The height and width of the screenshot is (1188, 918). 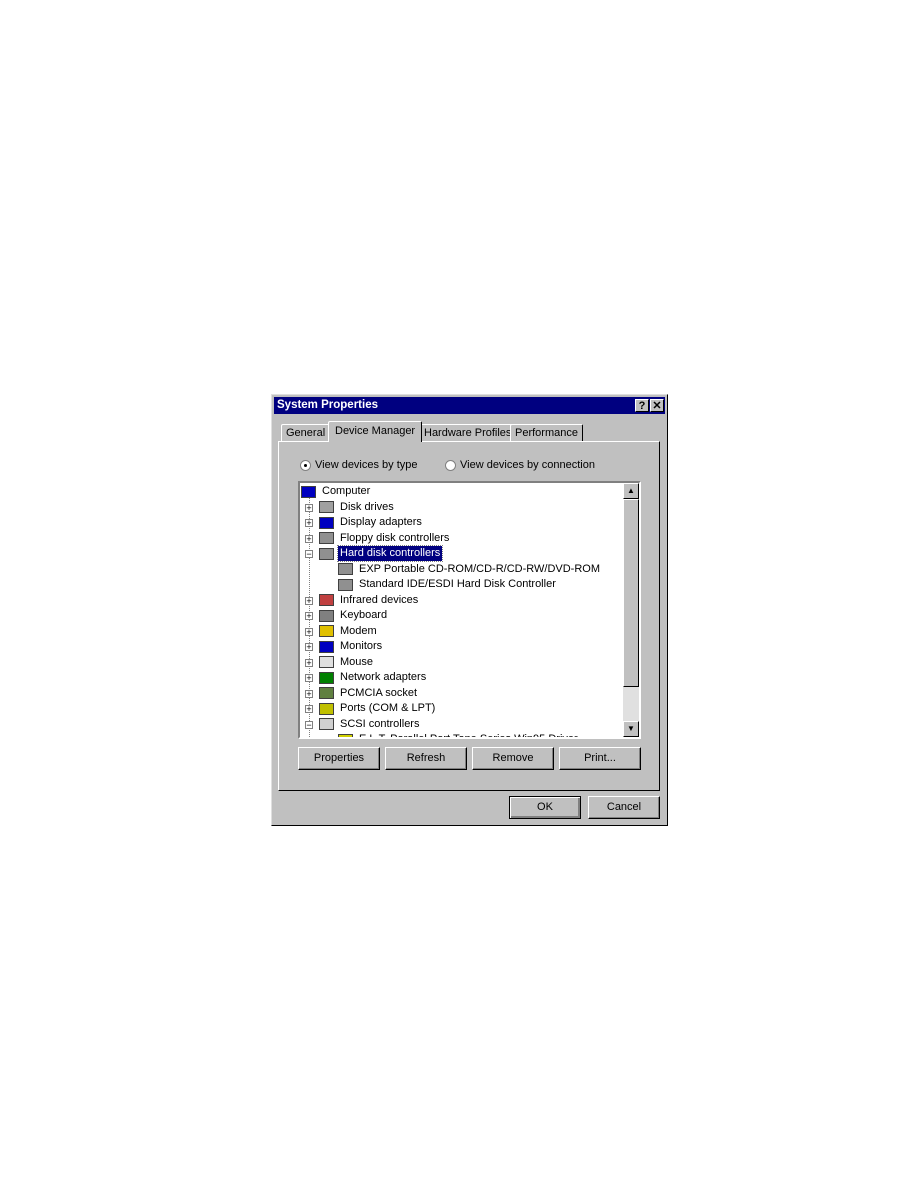 What do you see at coordinates (327, 405) in the screenshot?
I see `window-title: System Properties` at bounding box center [327, 405].